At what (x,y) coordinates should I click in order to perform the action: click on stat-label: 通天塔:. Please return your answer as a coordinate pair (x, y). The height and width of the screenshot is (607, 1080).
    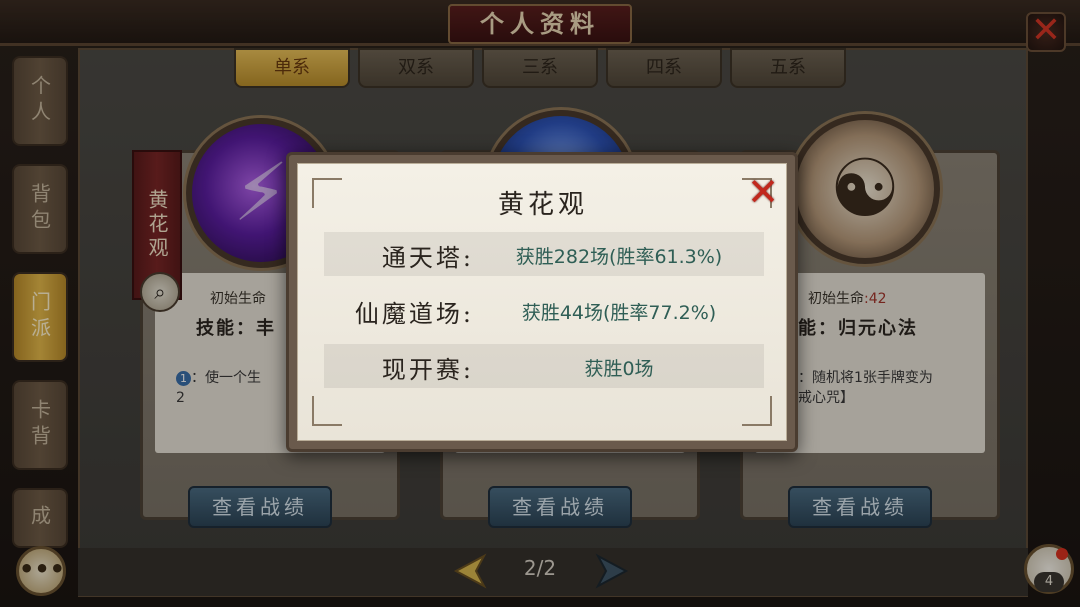
    Looking at the image, I should click on (427, 258).